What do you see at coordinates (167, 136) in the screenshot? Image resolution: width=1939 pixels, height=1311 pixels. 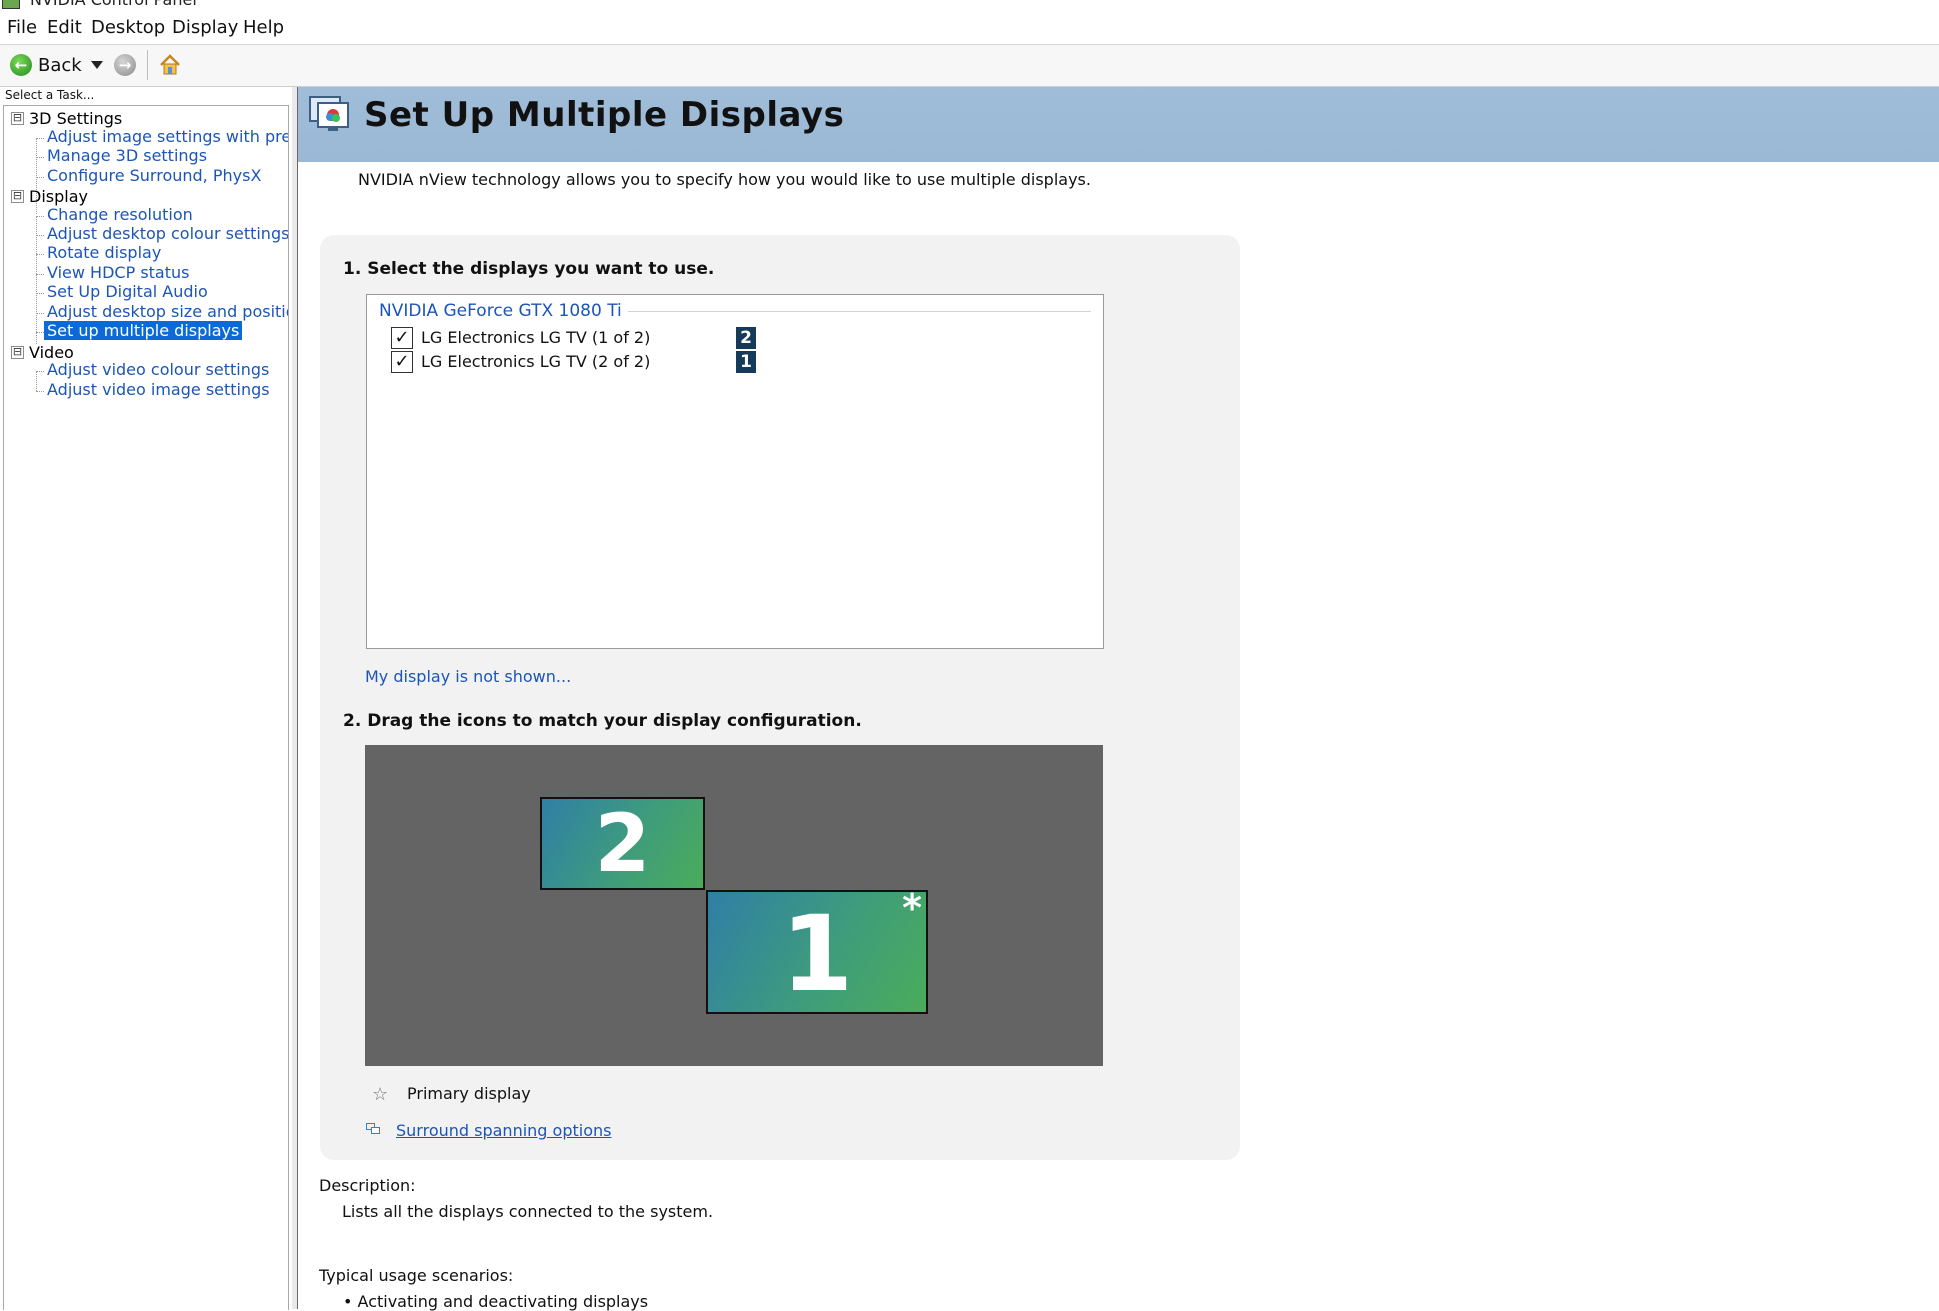 I see `sidebar-item-adjust-image-settings: Adjust image settings with preview` at bounding box center [167, 136].